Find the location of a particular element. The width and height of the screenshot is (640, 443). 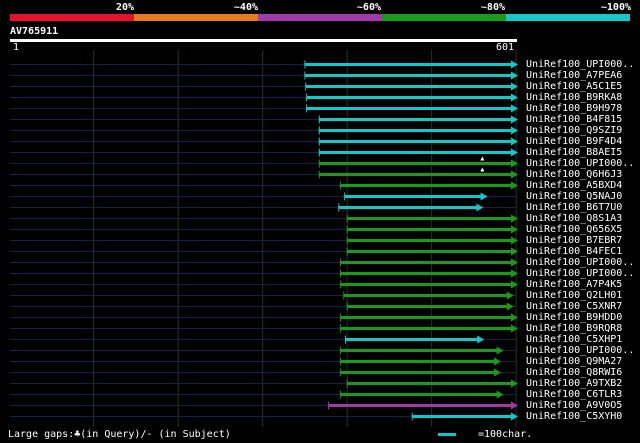

hit-label: UniRef100_Q9MA27 is located at coordinates (574, 361).